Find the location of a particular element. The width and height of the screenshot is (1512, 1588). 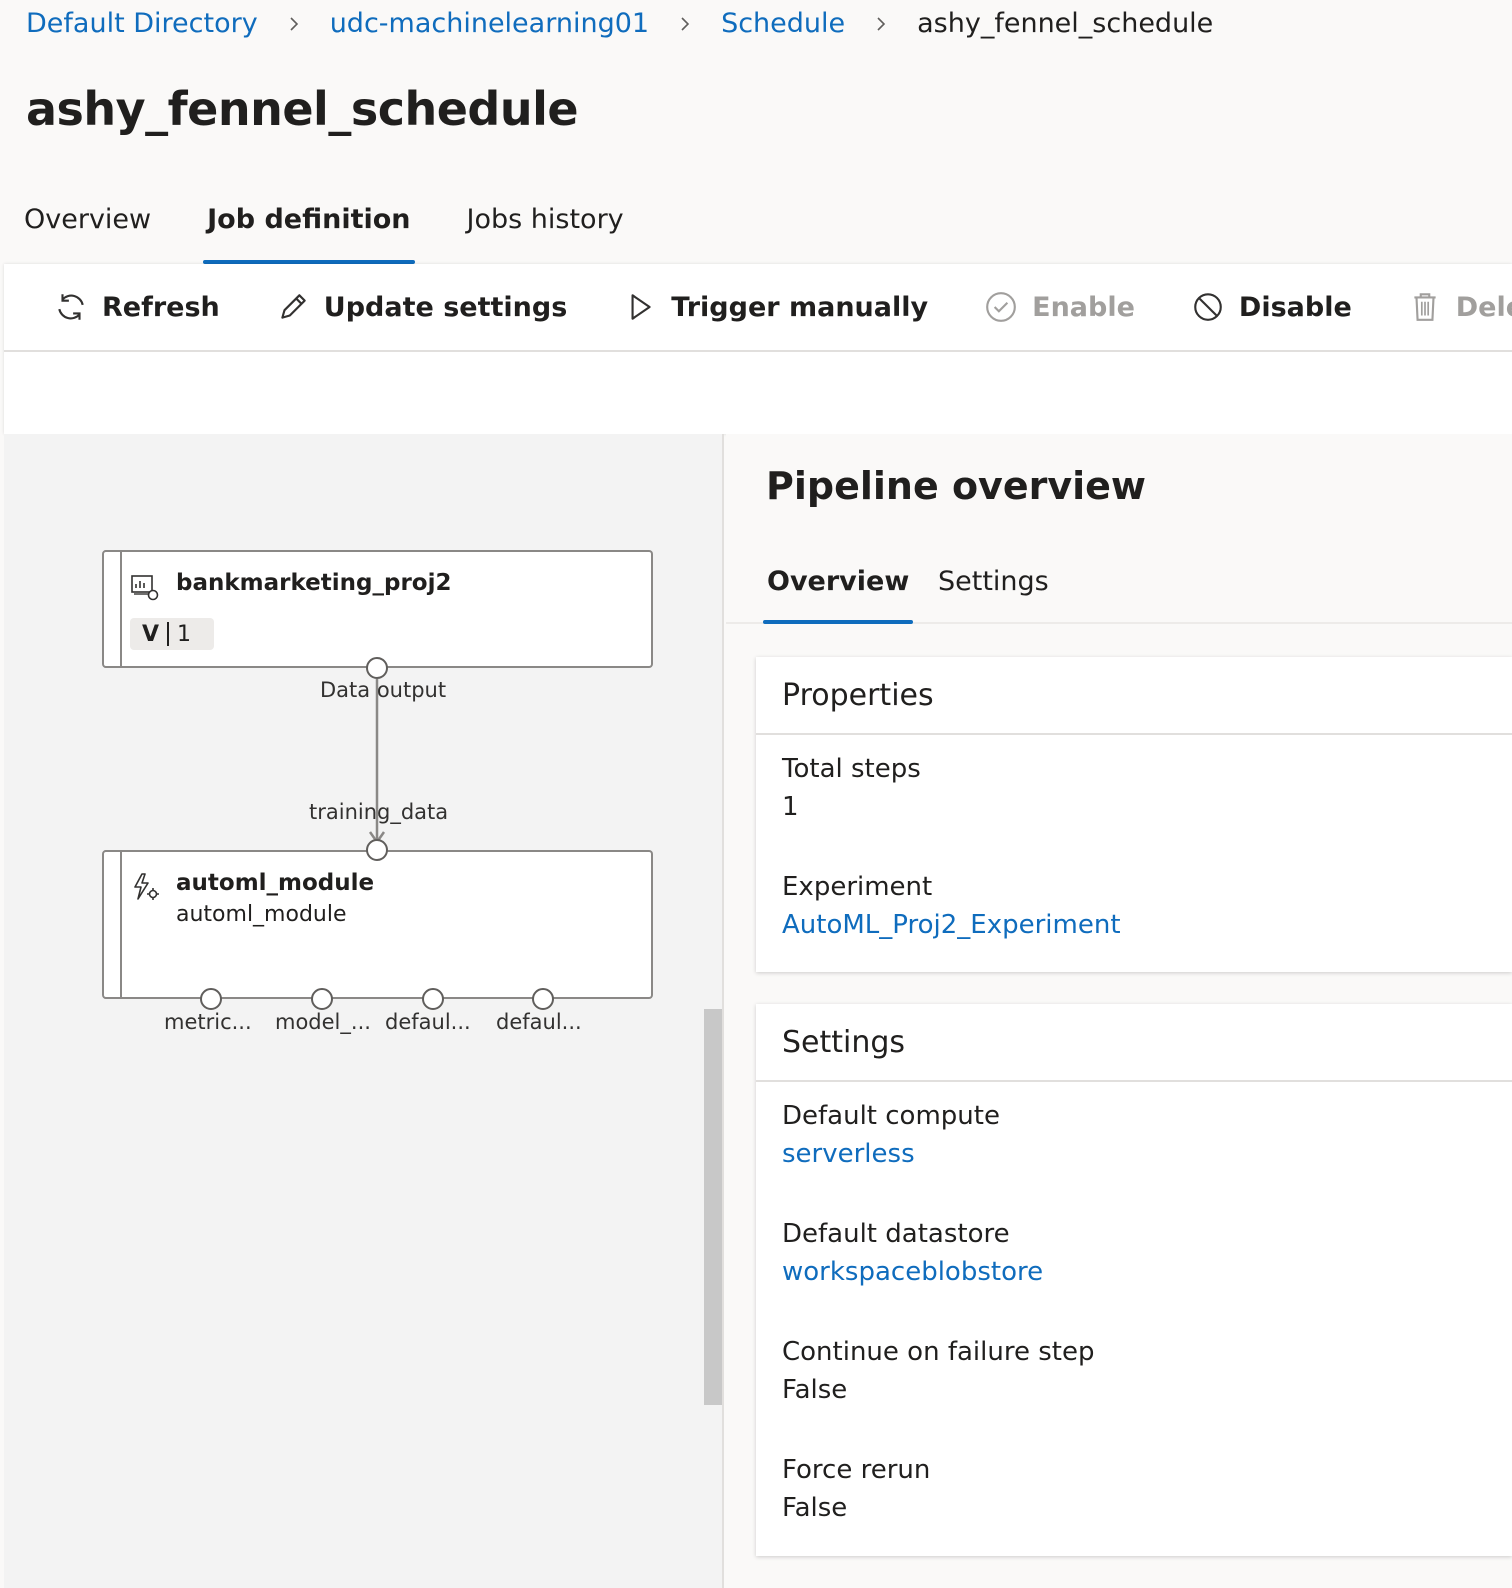

setting-force-rerun: Force rerun False is located at coordinates (856, 1490).